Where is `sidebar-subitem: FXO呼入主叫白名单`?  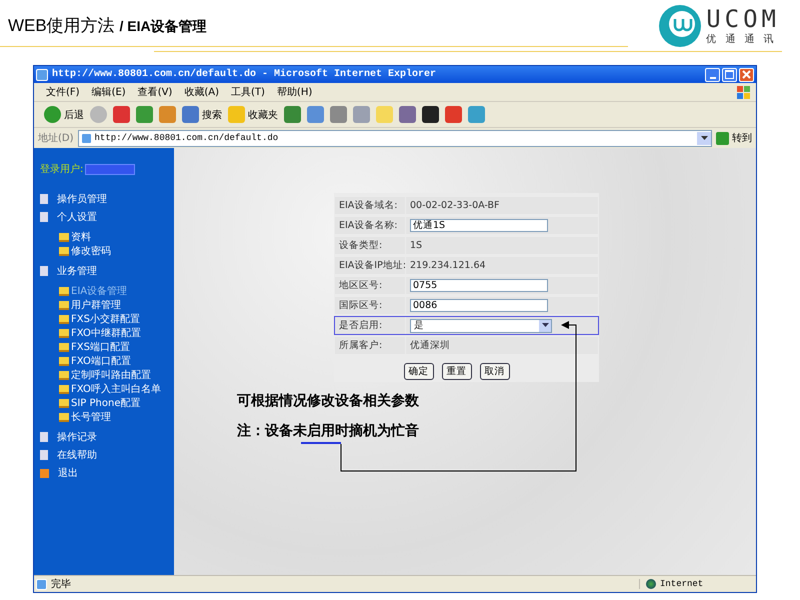 sidebar-subitem: FXO呼入主叫白名单 is located at coordinates (116, 389).